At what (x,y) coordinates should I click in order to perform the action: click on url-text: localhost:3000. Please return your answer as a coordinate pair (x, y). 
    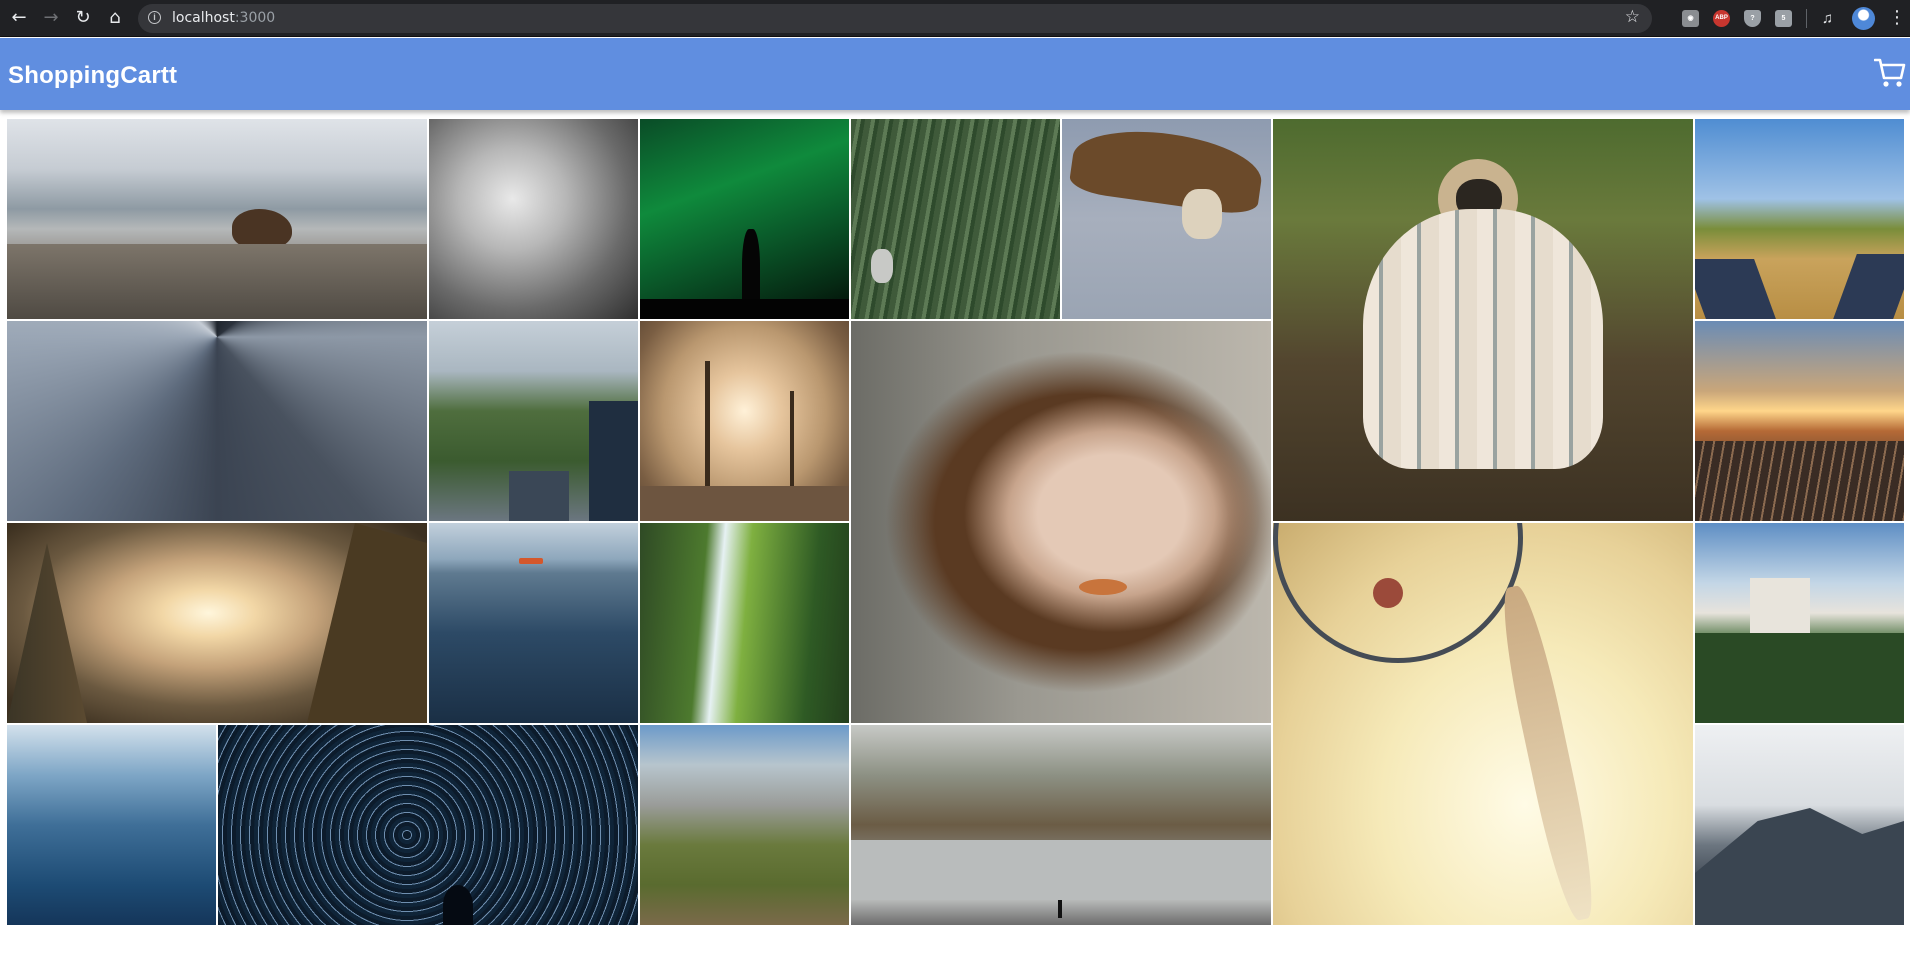
    Looking at the image, I should click on (223, 18).